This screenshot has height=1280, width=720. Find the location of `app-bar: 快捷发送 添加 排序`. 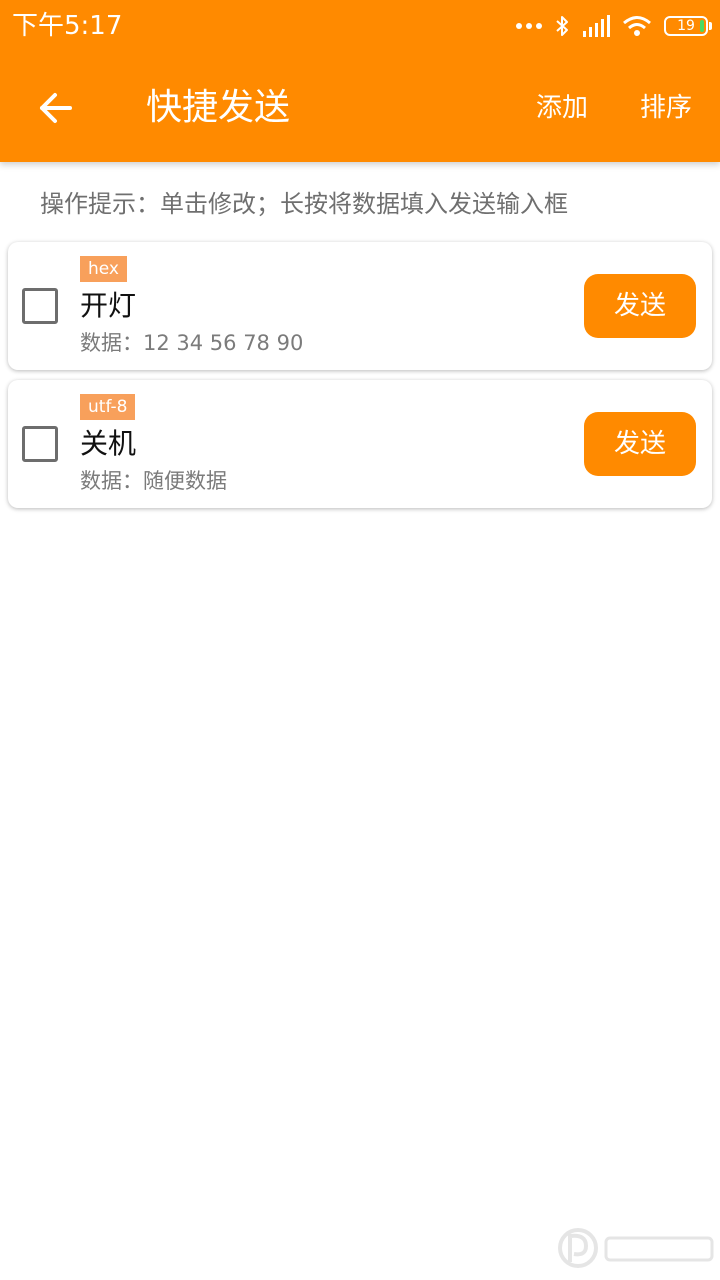

app-bar: 快捷发送 添加 排序 is located at coordinates (360, 107).